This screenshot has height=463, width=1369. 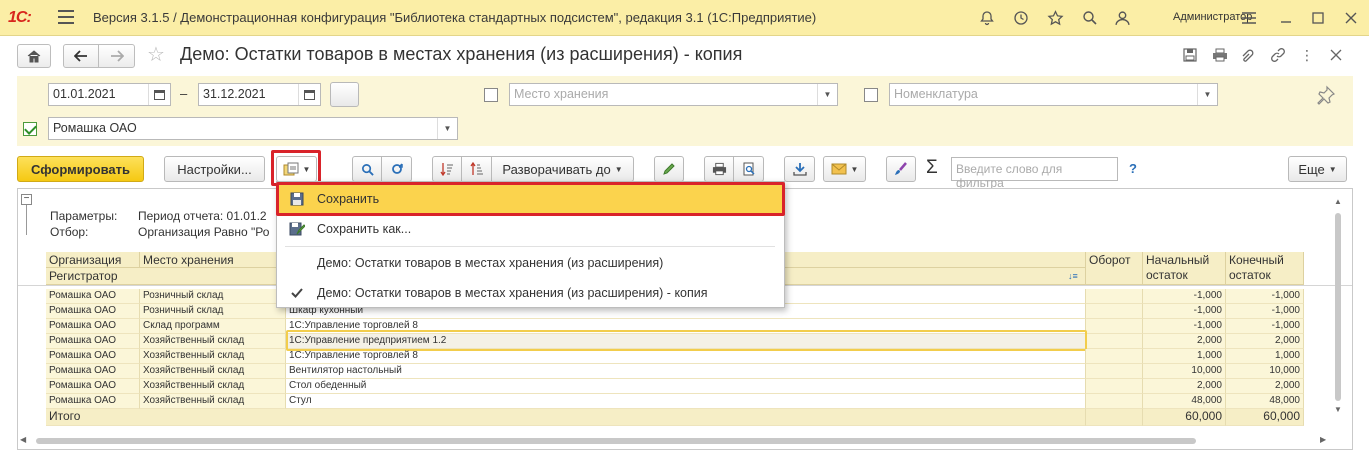 What do you see at coordinates (184, 93) in the screenshot?
I see `date-range-dash: –` at bounding box center [184, 93].